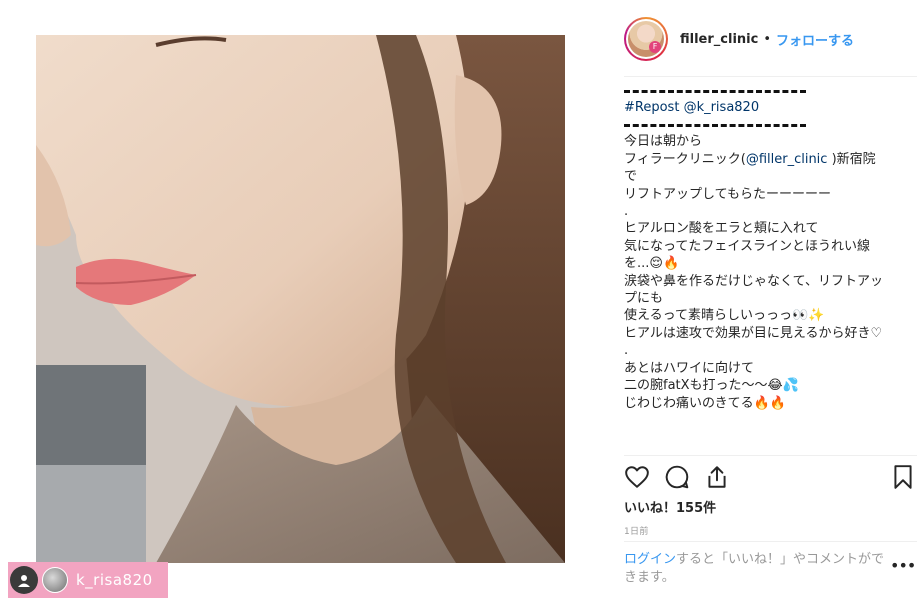 This screenshot has height=598, width=917. What do you see at coordinates (770, 478) in the screenshot?
I see `post-actions` at bounding box center [770, 478].